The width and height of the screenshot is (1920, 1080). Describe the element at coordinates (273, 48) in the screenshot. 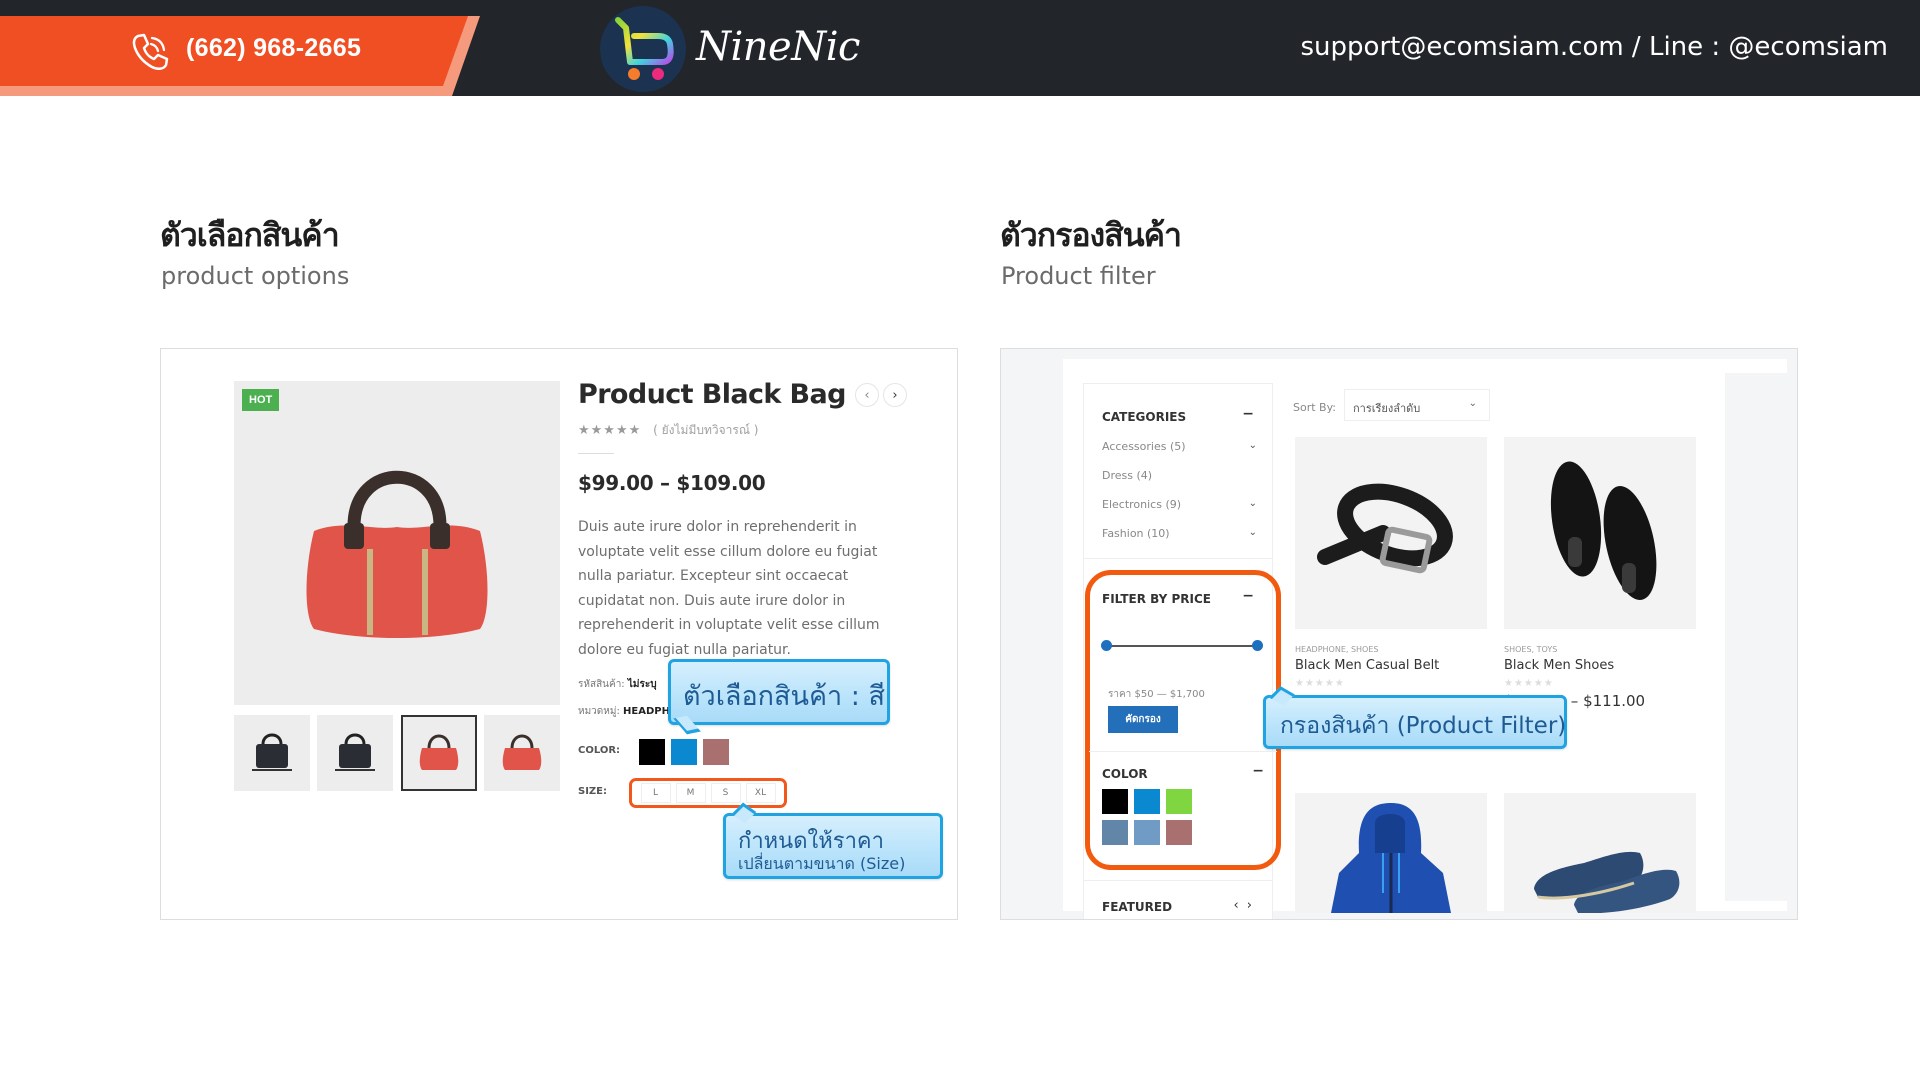

I see `phone-number-link: (662) 968-2665` at that location.